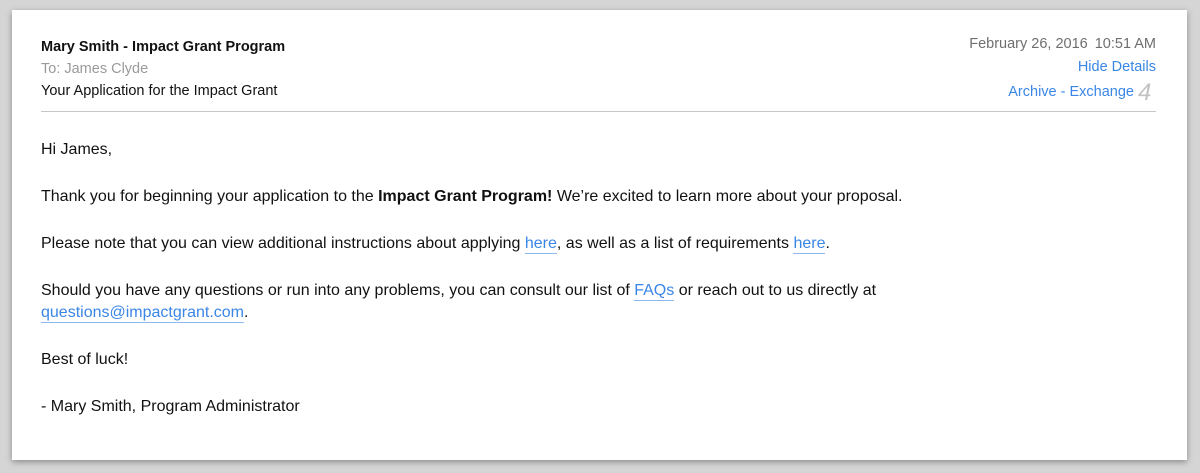 This screenshot has height=473, width=1200. I want to click on questions-text-middle: or reach out to us directly at, so click(775, 290).